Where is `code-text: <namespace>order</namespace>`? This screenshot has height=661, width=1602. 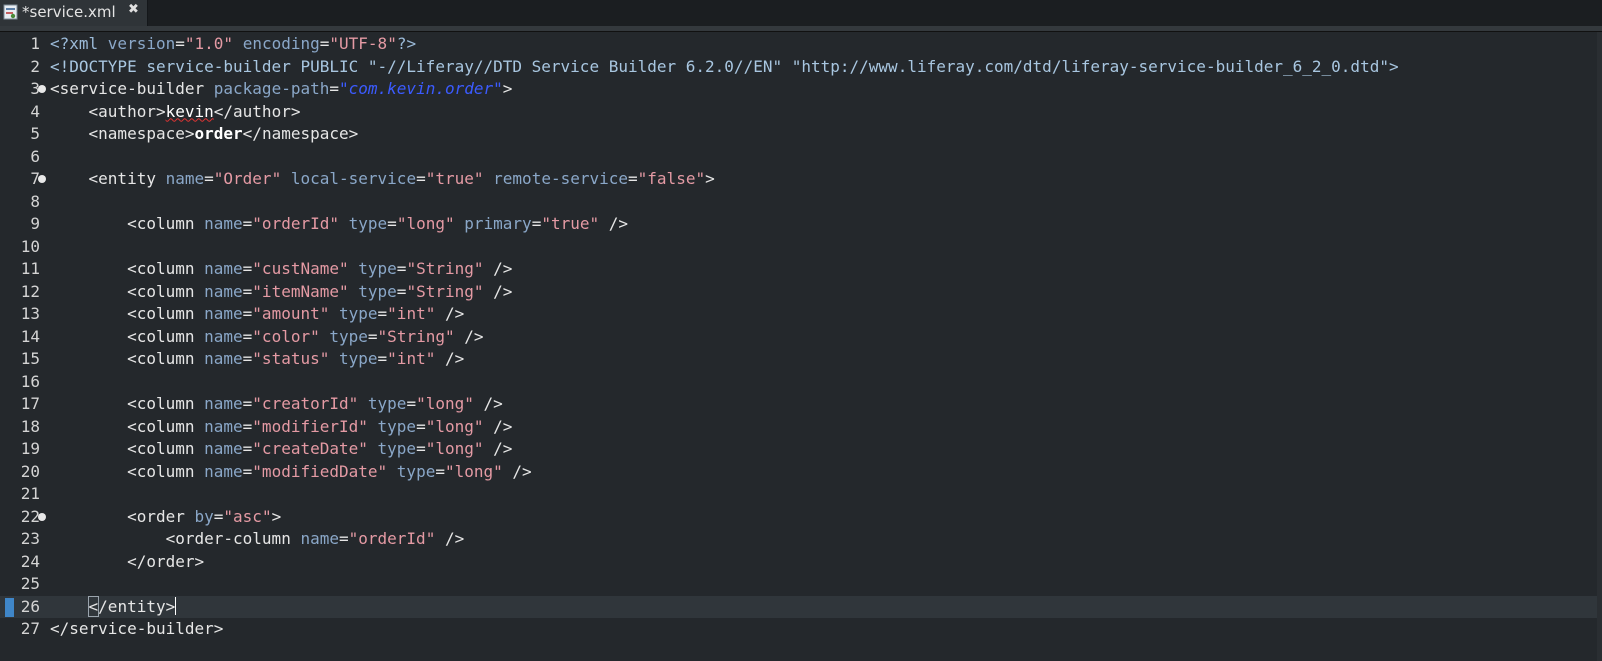
code-text: <namespace>order</namespace> is located at coordinates (204, 134).